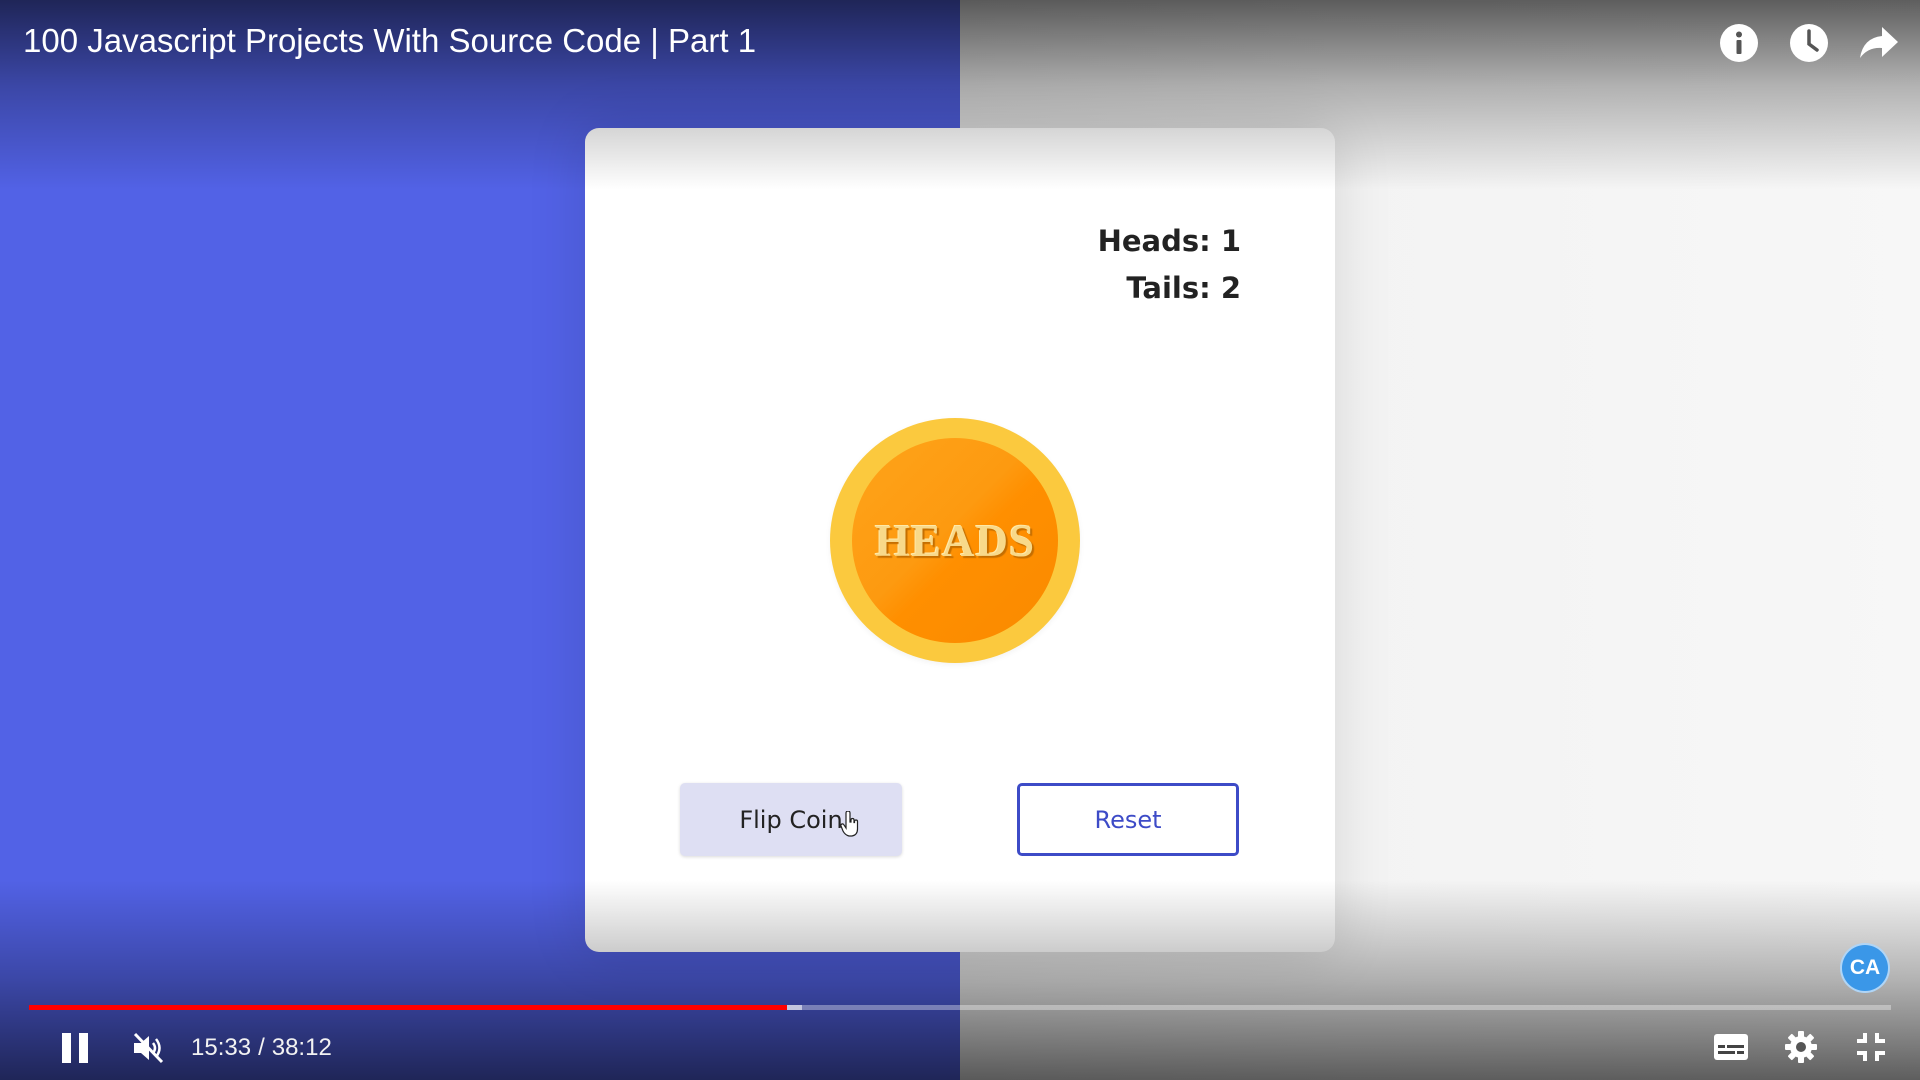 This screenshot has width=1920, height=1080. I want to click on controls-right, so click(1801, 1047).